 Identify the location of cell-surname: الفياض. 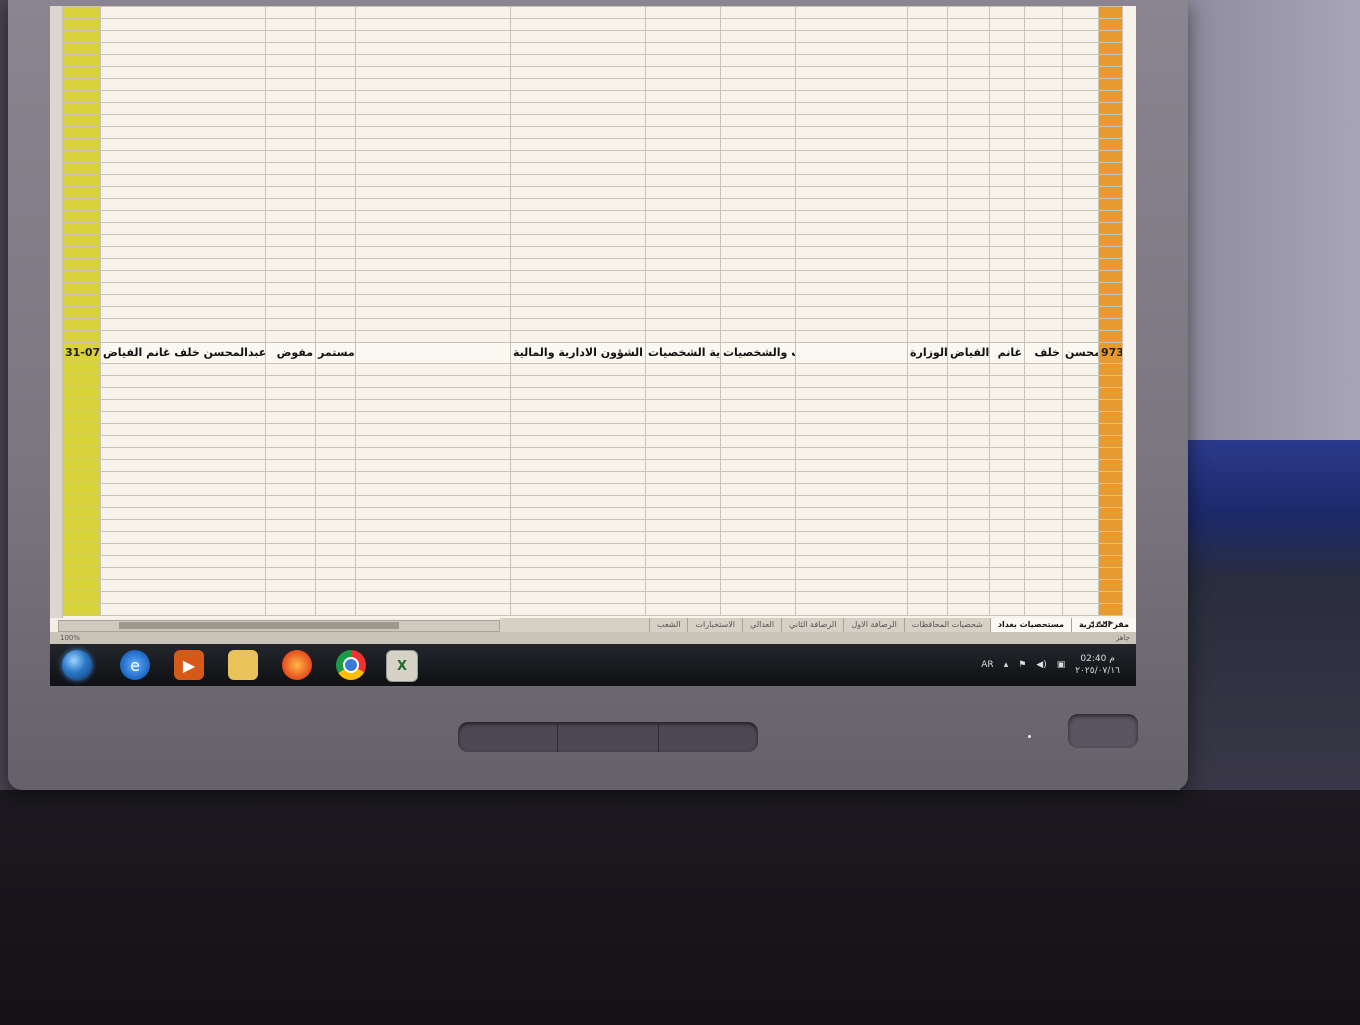
(968, 353).